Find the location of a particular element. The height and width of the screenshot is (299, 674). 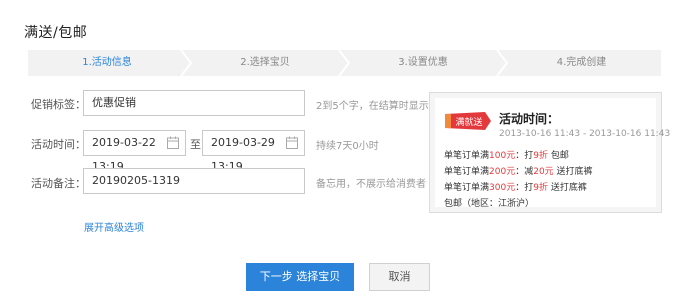

start-time-input: 2019-03-22 13:19 is located at coordinates (134, 151).